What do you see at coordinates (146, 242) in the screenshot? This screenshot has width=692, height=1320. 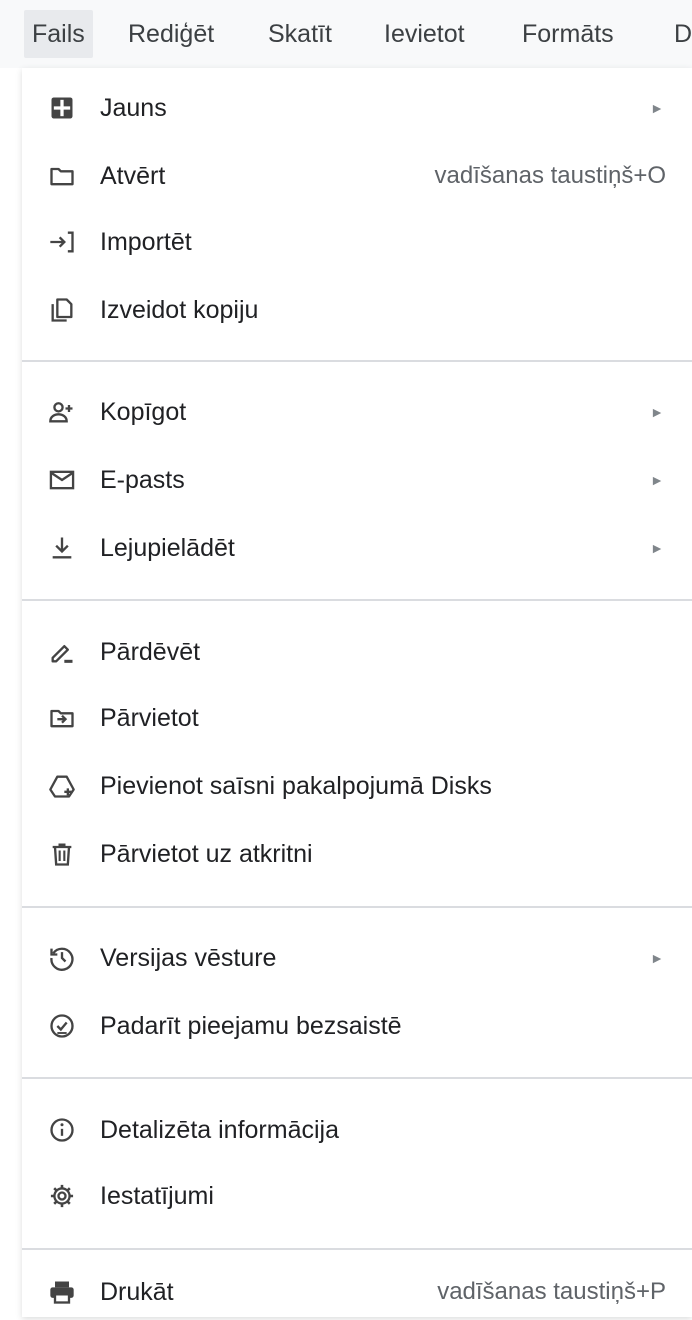 I see `menu-item-label: Importēt` at bounding box center [146, 242].